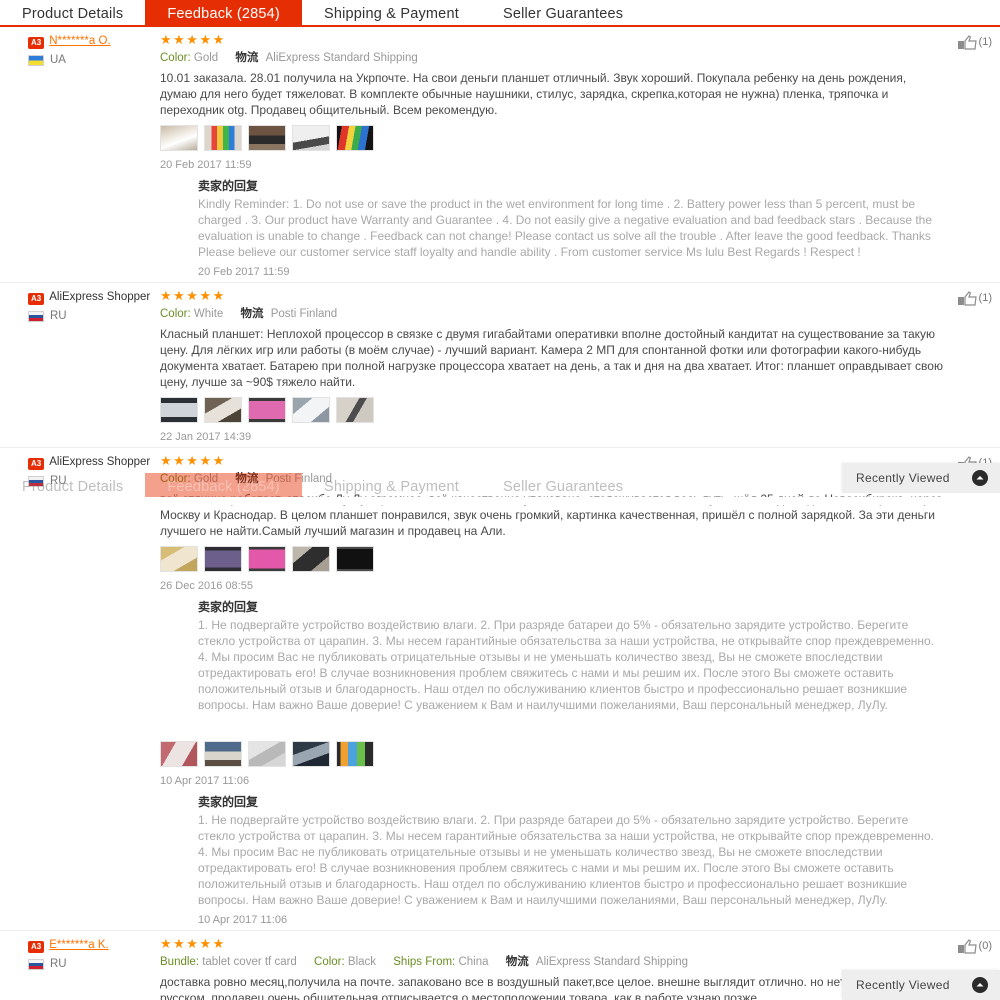 This screenshot has height=1000, width=1000. What do you see at coordinates (58, 60) in the screenshot?
I see `country-code: UA` at bounding box center [58, 60].